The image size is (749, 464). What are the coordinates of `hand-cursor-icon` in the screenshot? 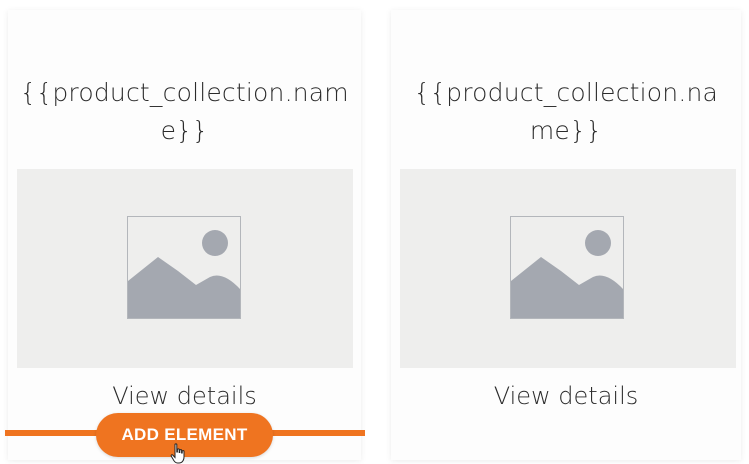 It's located at (177, 453).